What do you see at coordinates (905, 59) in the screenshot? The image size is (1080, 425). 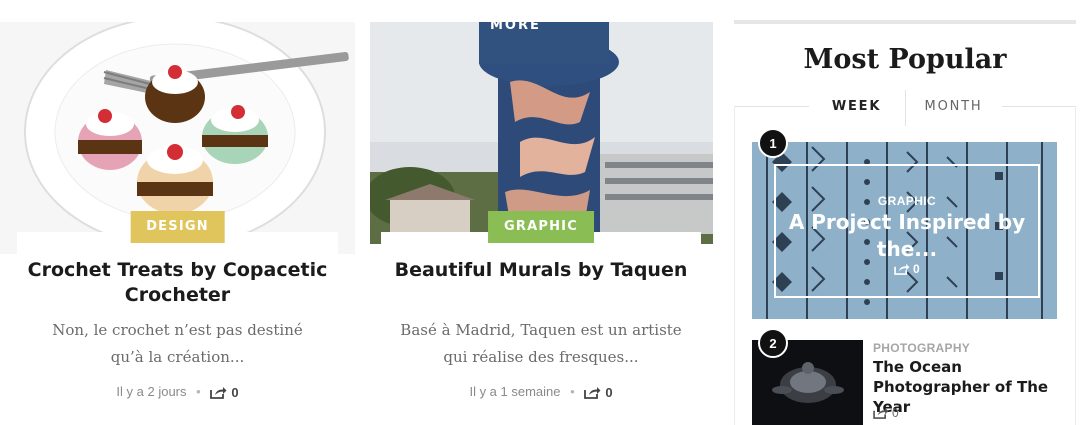 I see `sidebar-title: Most Popular` at bounding box center [905, 59].